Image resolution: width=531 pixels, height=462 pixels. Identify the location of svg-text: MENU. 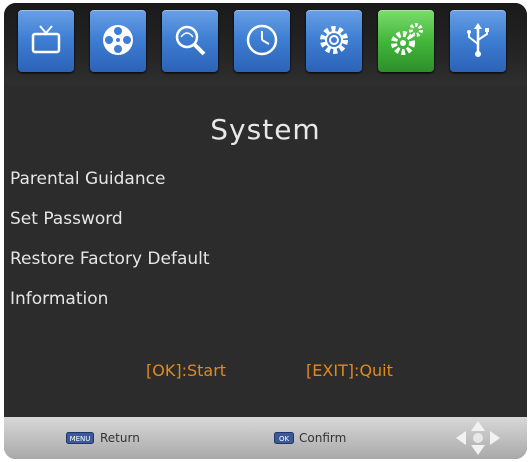
(80, 439).